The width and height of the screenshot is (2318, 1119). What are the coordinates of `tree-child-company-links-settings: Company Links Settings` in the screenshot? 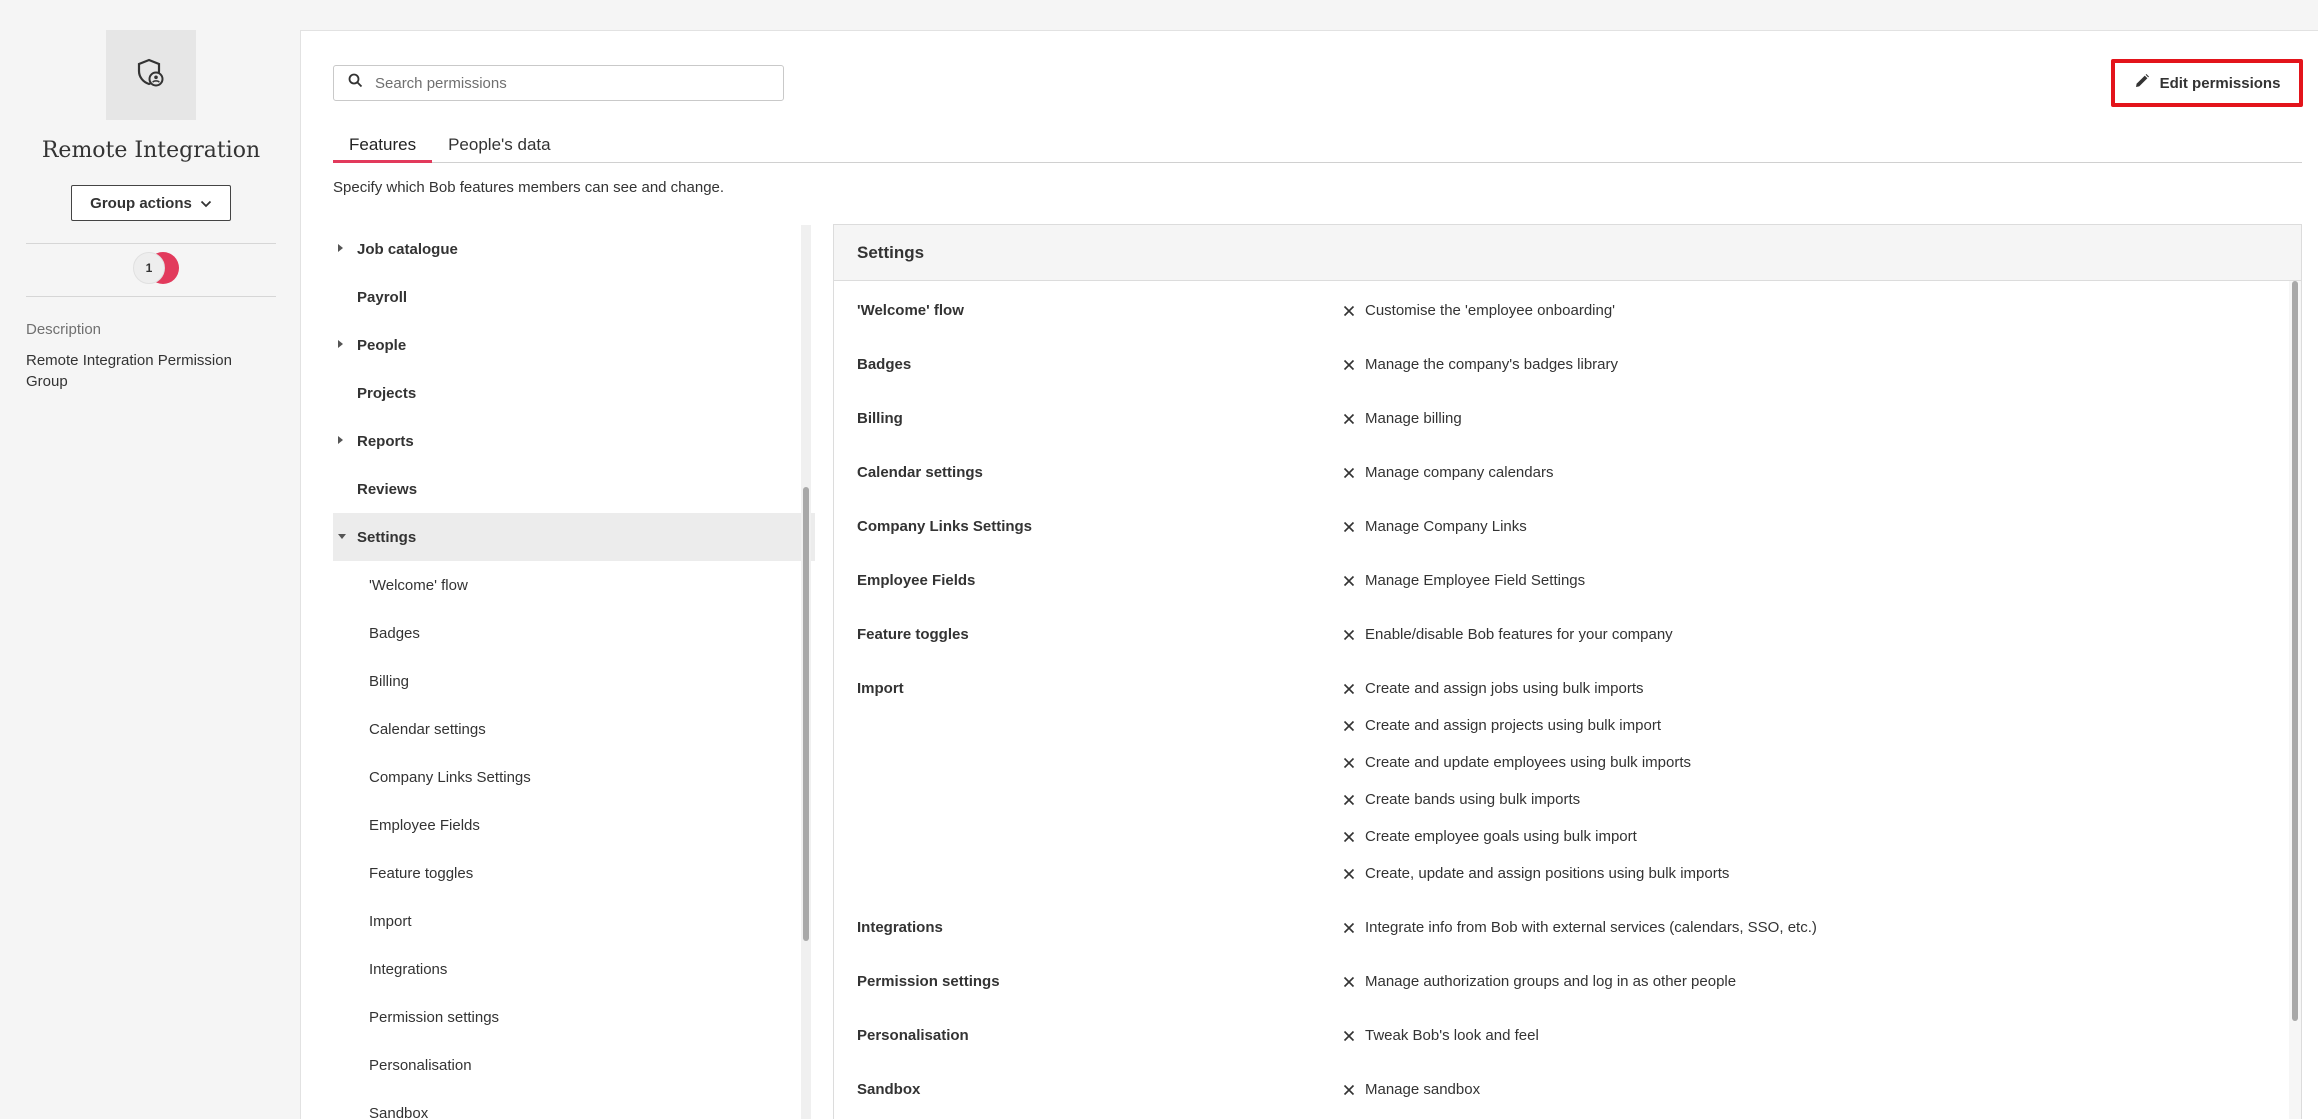 It's located at (574, 777).